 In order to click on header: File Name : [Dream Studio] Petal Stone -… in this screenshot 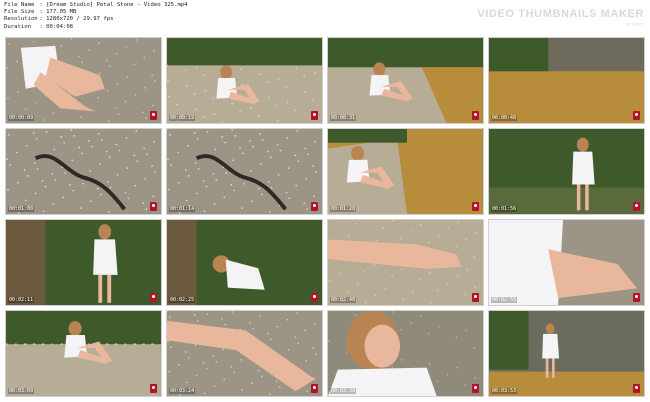, I will do `click(325, 18)`.